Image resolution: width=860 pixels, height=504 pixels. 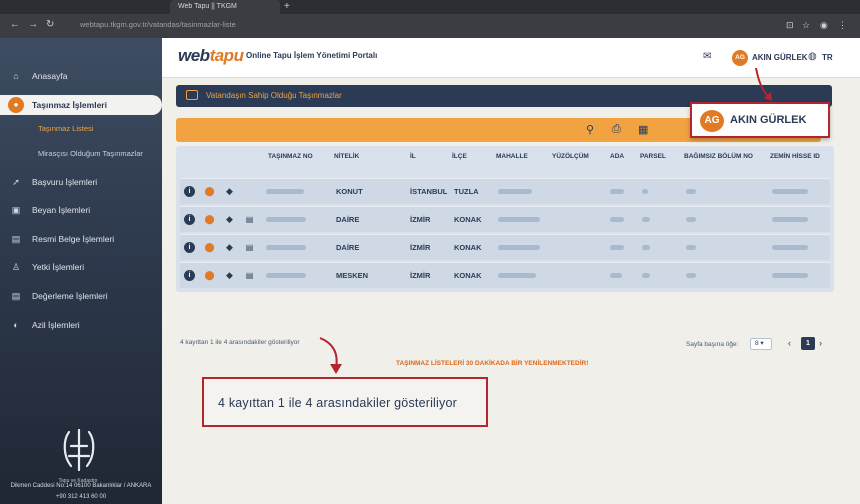 I want to click on globe-icon: ◍, so click(x=812, y=56).